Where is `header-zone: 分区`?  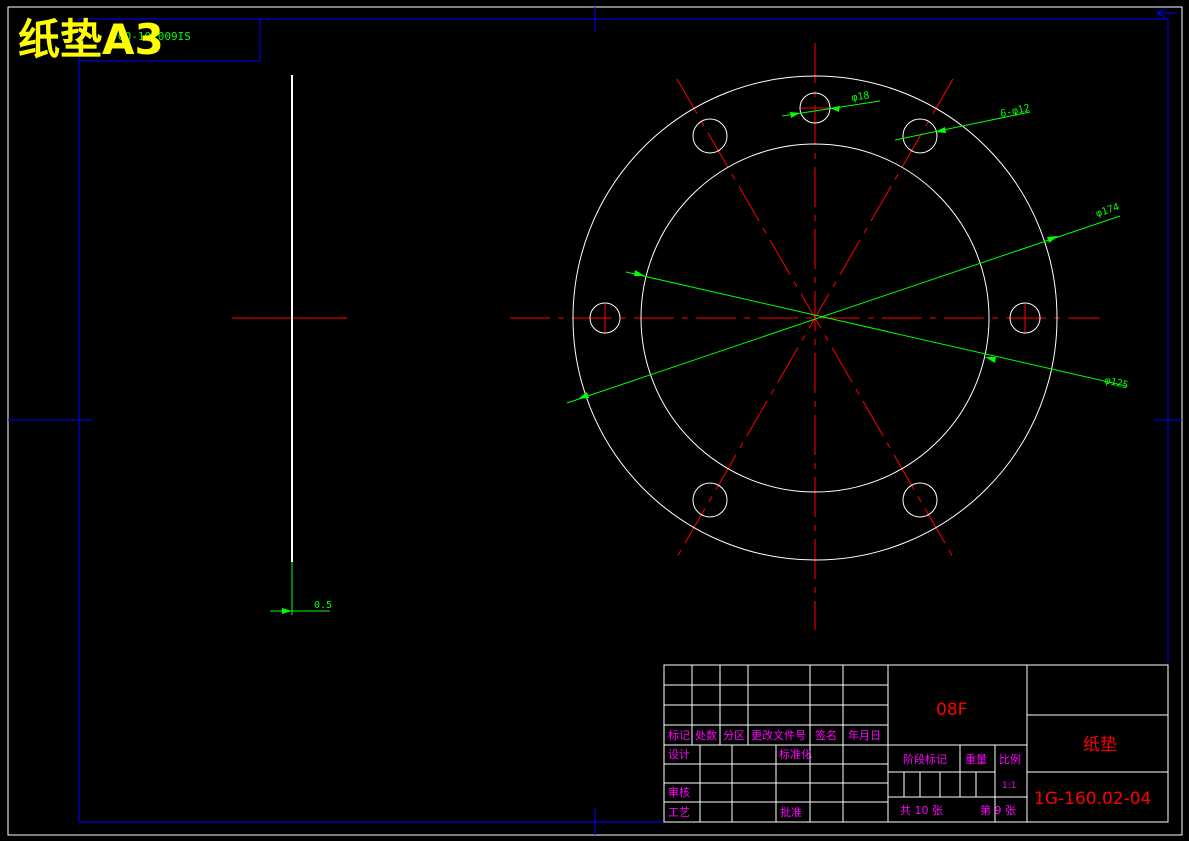 header-zone: 分区 is located at coordinates (734, 735).